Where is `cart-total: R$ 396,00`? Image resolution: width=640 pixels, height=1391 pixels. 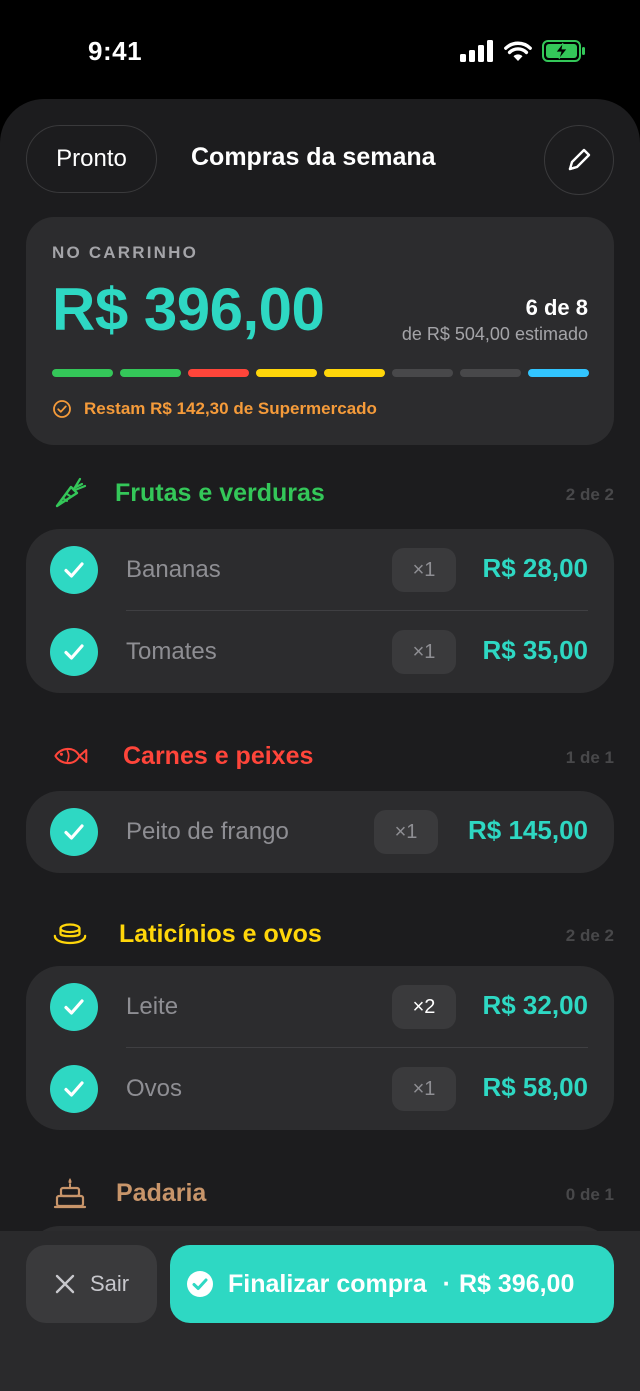
cart-total: R$ 396,00 is located at coordinates (188, 309).